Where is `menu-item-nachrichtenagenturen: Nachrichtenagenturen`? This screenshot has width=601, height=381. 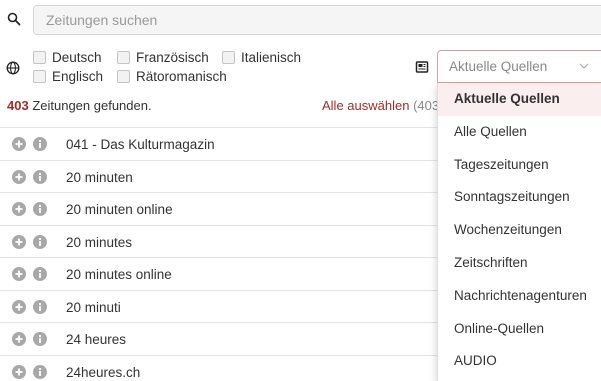
menu-item-nachrichtenagenturen: Nachrichtenagenturen is located at coordinates (519, 296).